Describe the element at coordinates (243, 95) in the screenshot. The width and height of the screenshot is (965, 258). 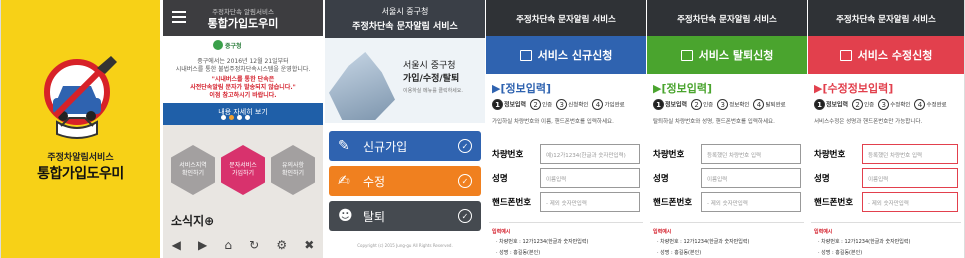
I see `notice-warning-3: 이점 참고하시기 바랍니다.` at that location.